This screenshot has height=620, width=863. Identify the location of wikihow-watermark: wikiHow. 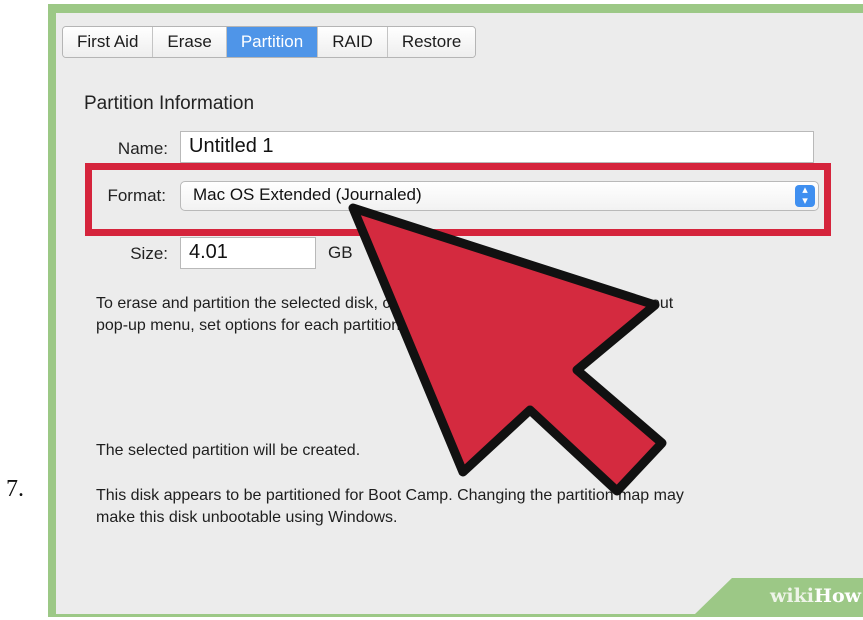
(779, 596).